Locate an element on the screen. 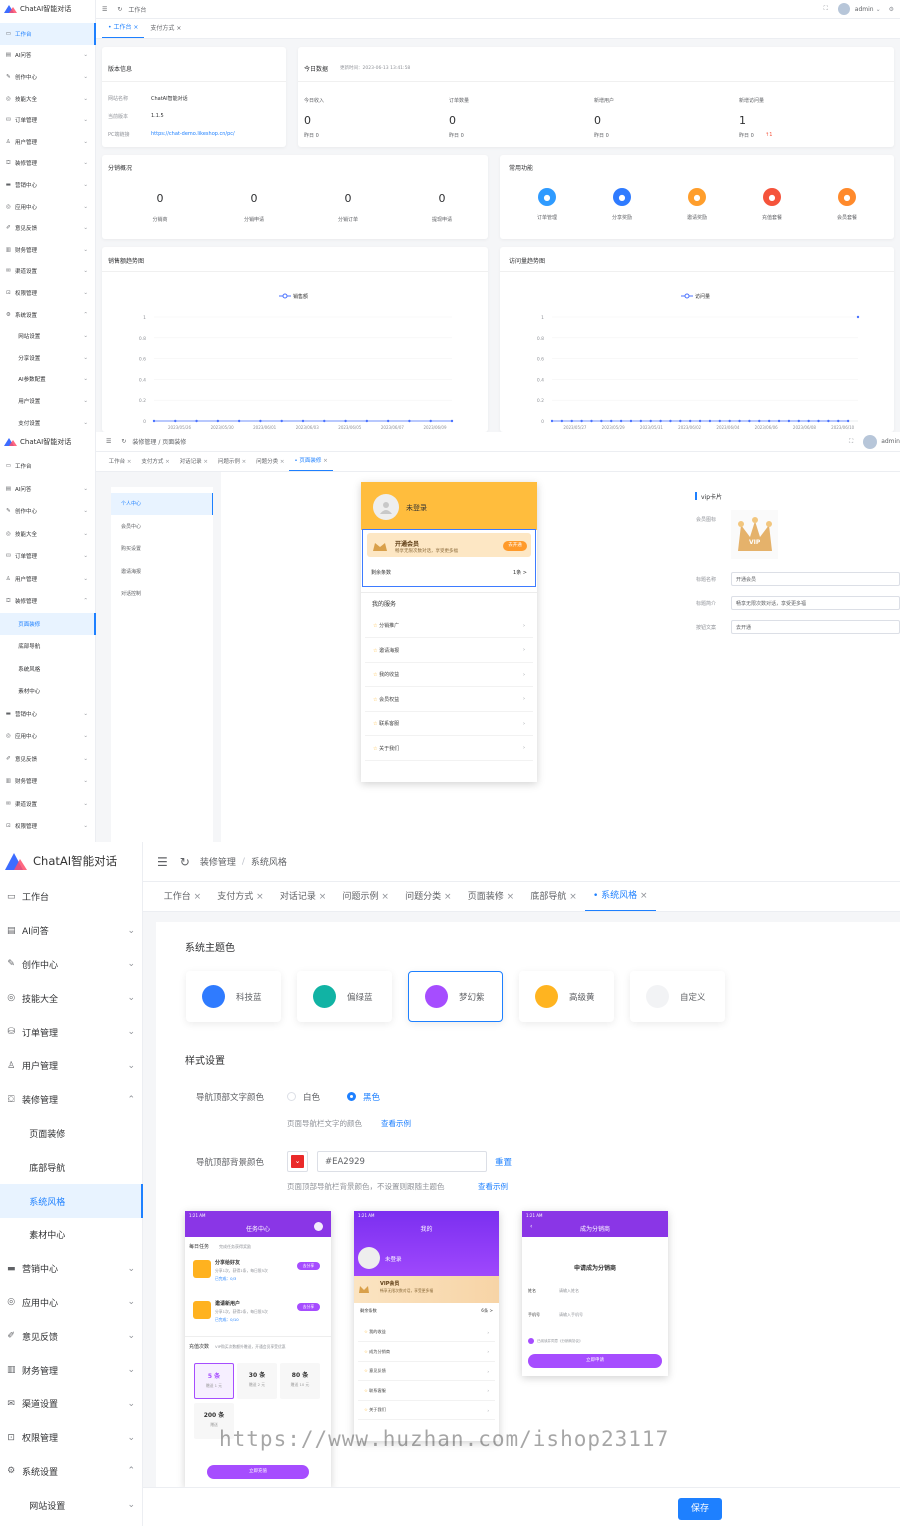 The height and width of the screenshot is (1526, 900). quick-3-icon: ● is located at coordinates (772, 197).